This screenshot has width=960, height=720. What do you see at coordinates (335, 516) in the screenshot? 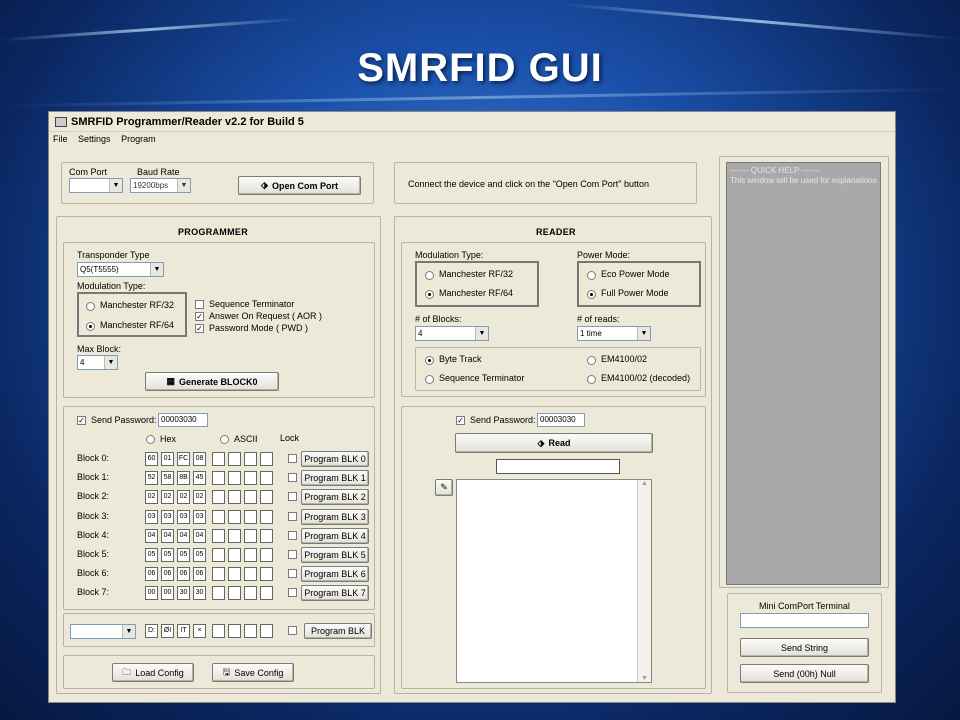
I see `program-block-button: Program BLK 3` at bounding box center [335, 516].